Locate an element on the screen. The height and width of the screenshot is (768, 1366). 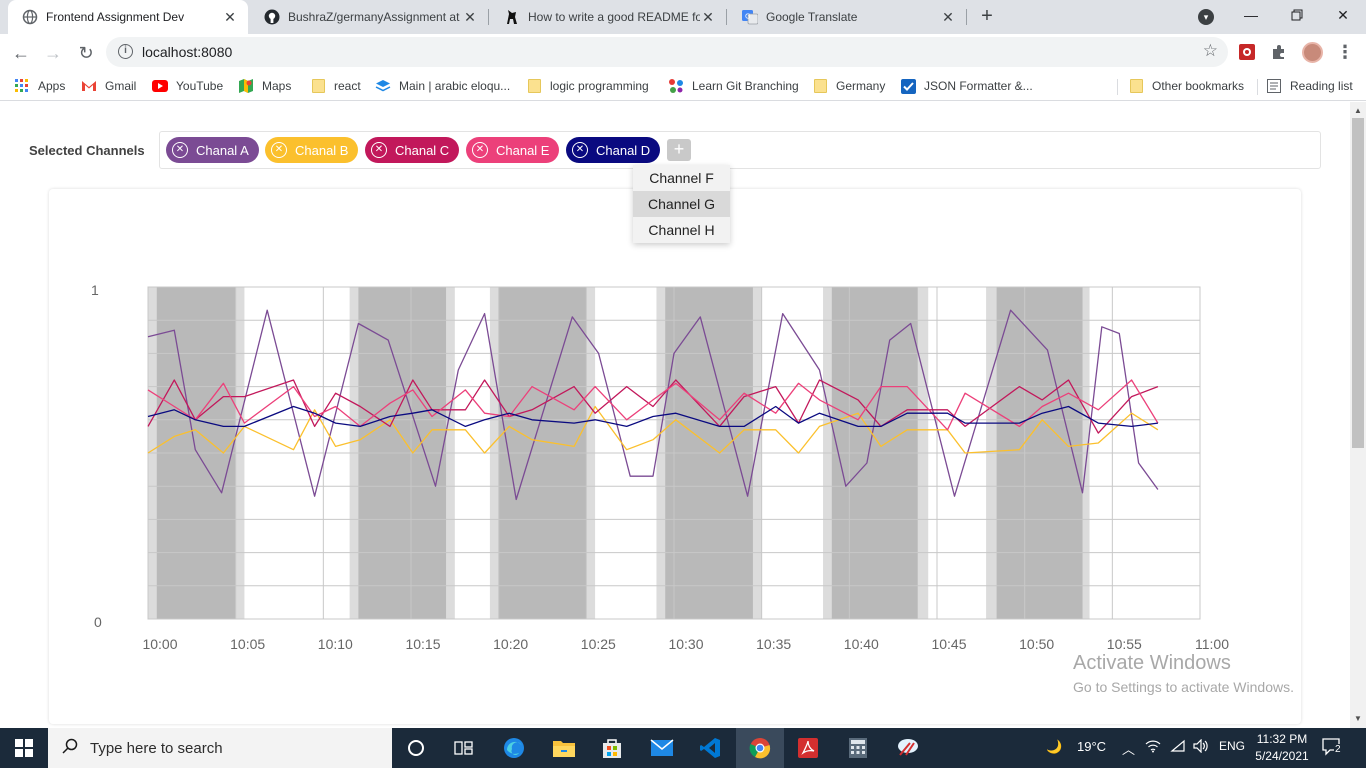
channel-chip-b: ✕ Chanal B is located at coordinates (312, 150).